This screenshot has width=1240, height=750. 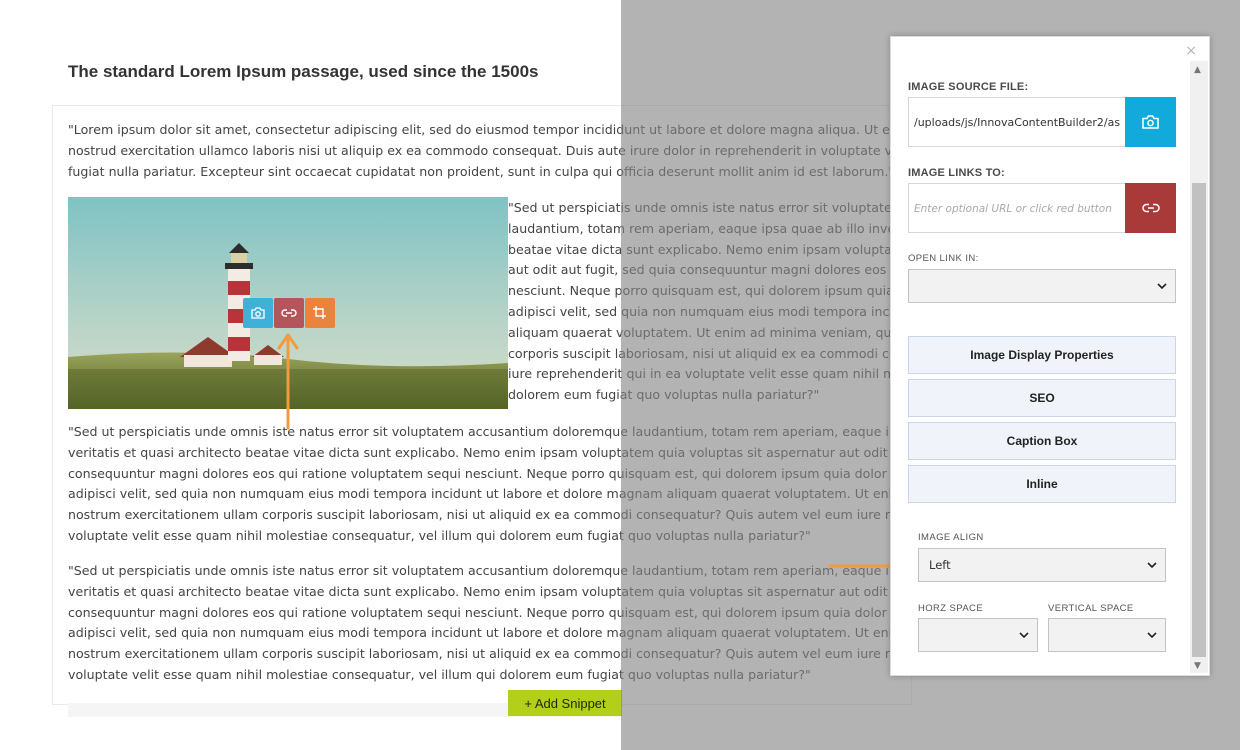 What do you see at coordinates (956, 173) in the screenshot?
I see `image-links-label: IMAGE LINKS TO:` at bounding box center [956, 173].